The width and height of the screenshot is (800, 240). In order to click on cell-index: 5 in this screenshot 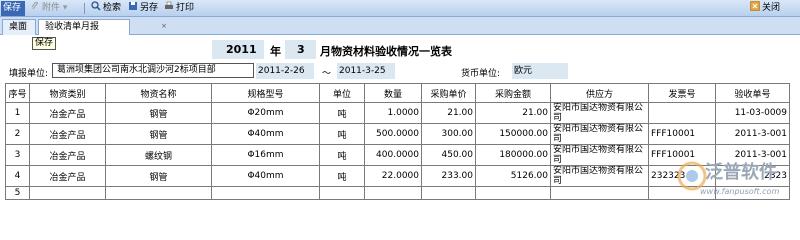, I will do `click(17, 193)`.